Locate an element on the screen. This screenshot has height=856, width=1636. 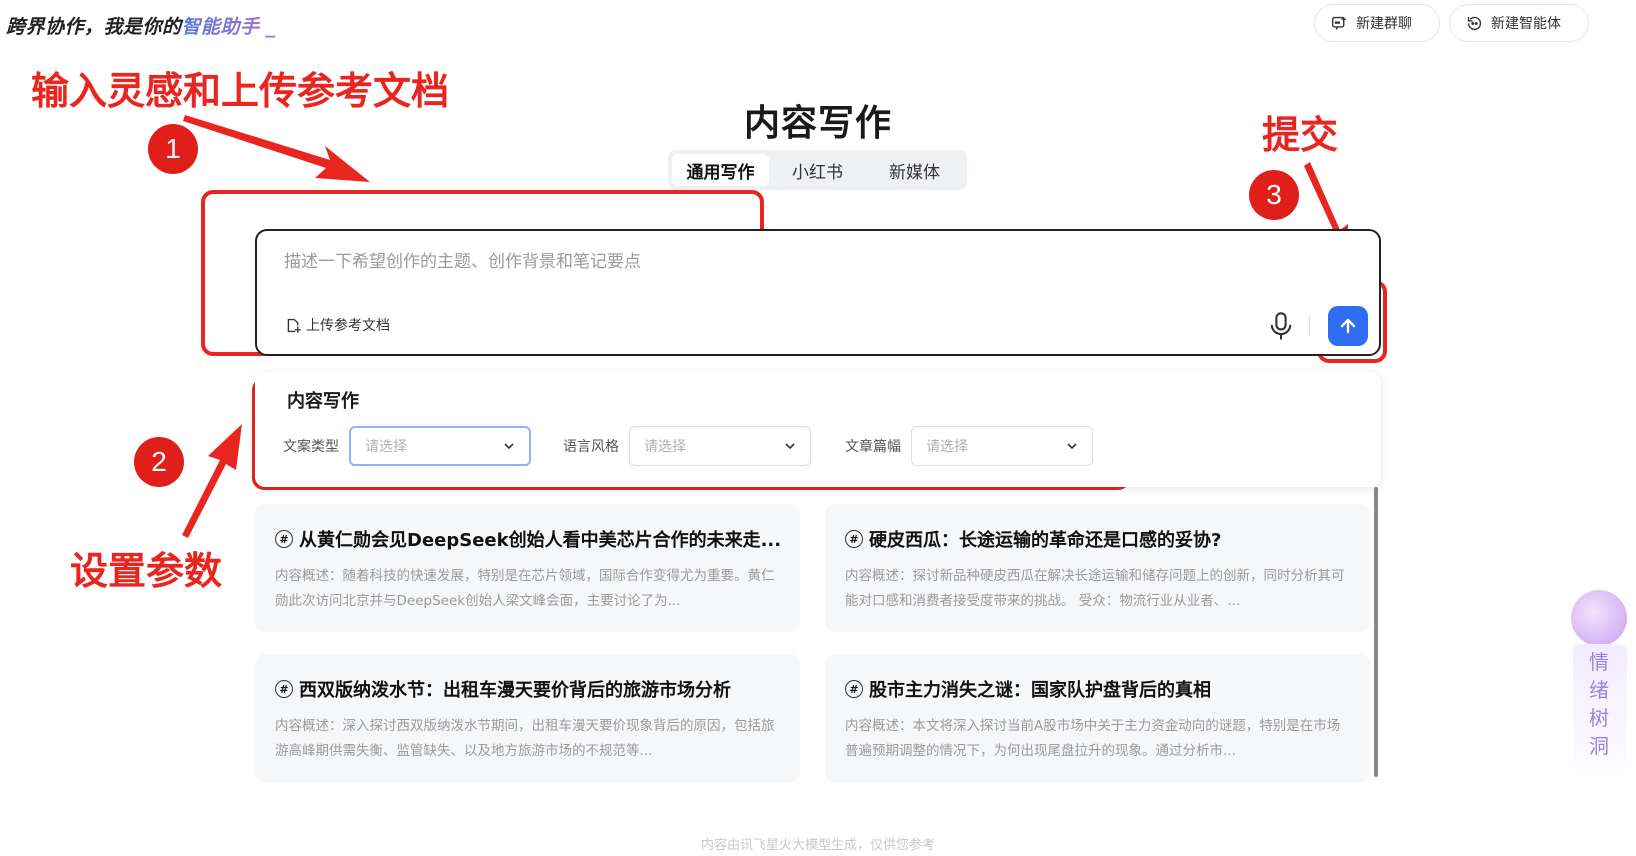
param-language-style: 语言风格 请选择 is located at coordinates (687, 446).